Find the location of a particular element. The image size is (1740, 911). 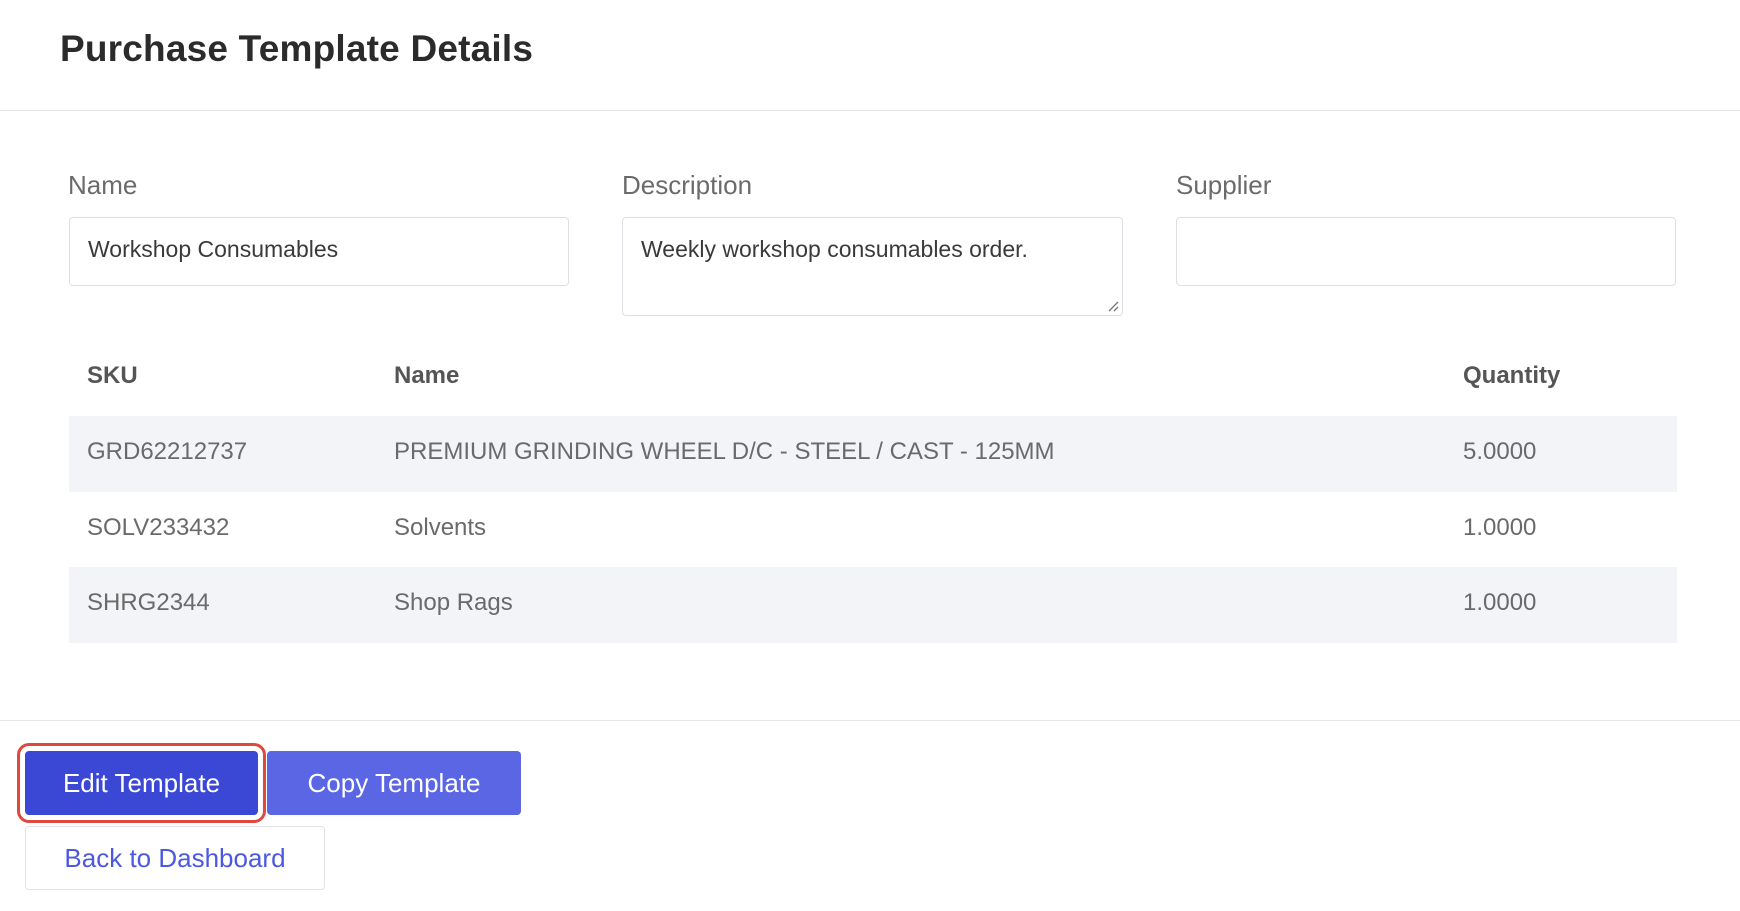

name-label: Name is located at coordinates (103, 185).